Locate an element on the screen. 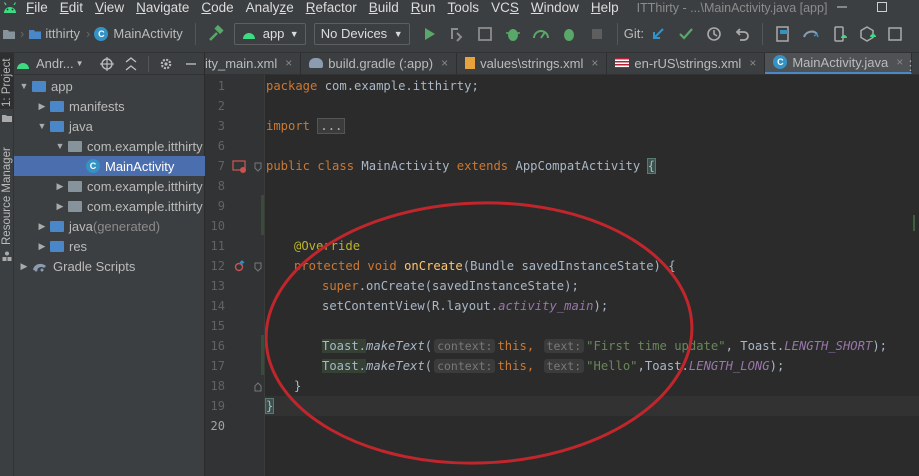 The image size is (919, 476). tree-item: ▶ java (generated) is located at coordinates (109, 226).